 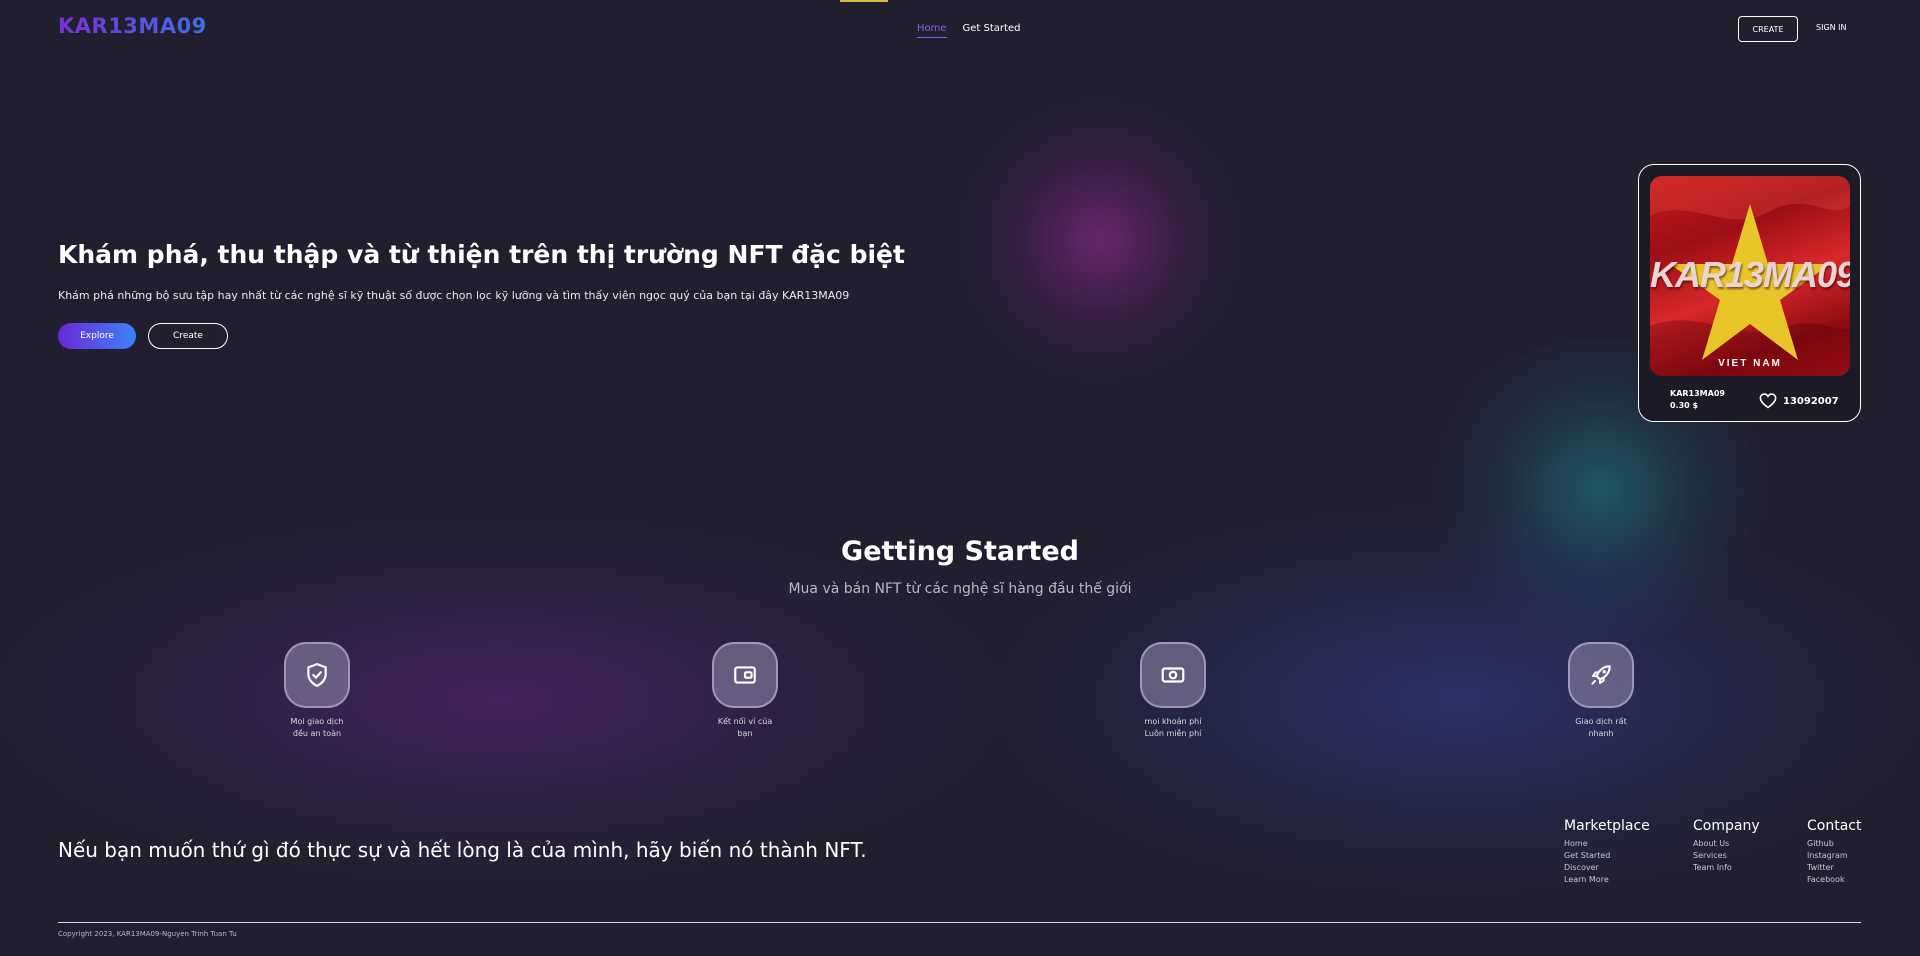 What do you see at coordinates (1834, 844) in the screenshot?
I see `footer-link-github: Github` at bounding box center [1834, 844].